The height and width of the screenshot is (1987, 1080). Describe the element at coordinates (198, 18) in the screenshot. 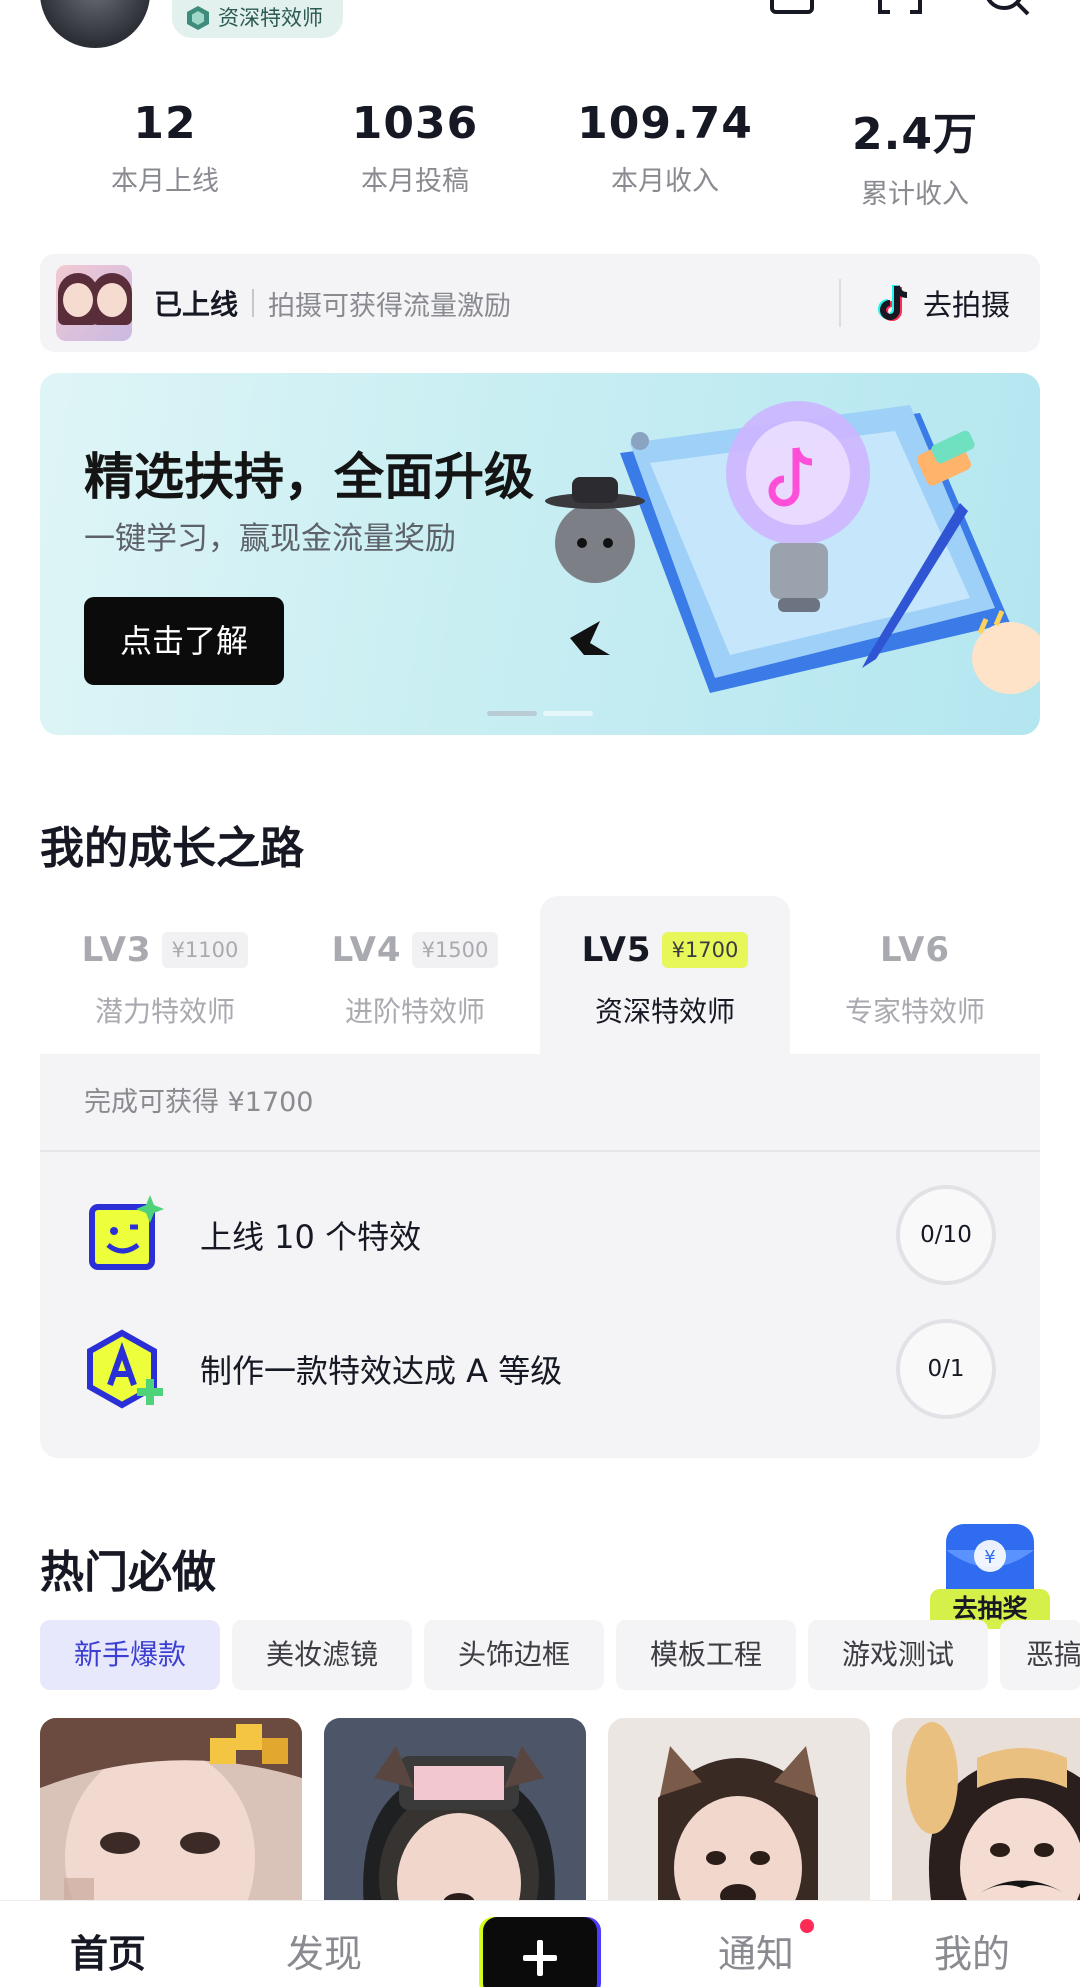

I see `gem-icon` at that location.